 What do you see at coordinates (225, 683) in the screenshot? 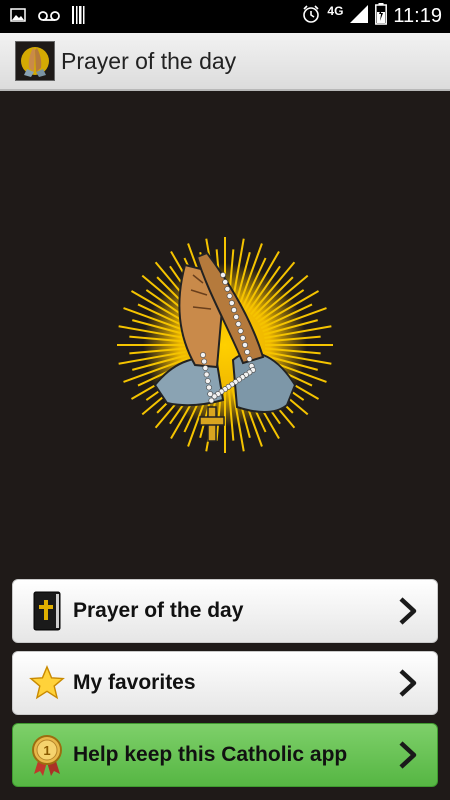
I see `my-favorites-button: My favorites` at bounding box center [225, 683].